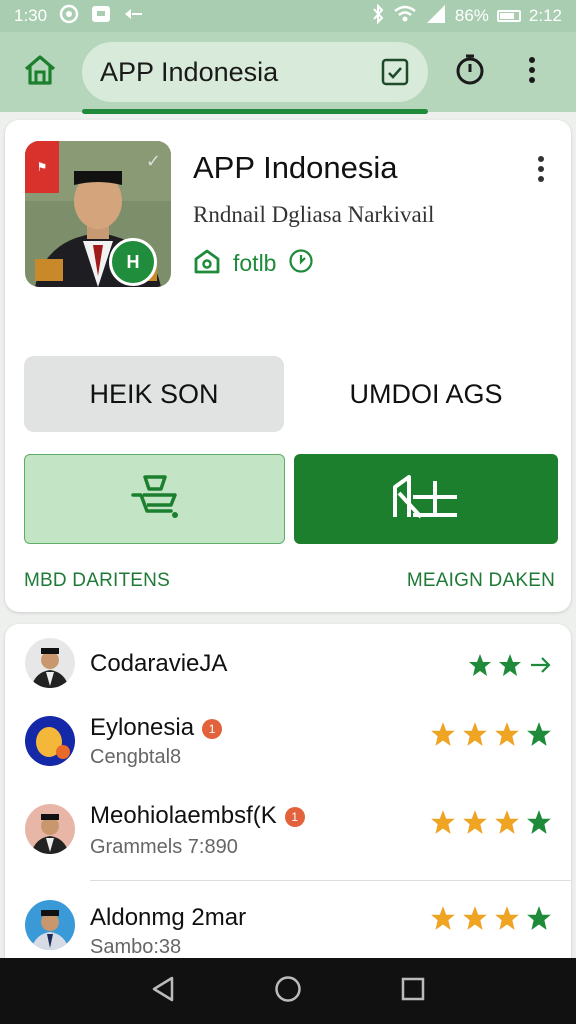 Image resolution: width=576 pixels, height=1024 pixels. What do you see at coordinates (168, 917) in the screenshot?
I see `list-item-name: Aldonmg 2mar` at bounding box center [168, 917].